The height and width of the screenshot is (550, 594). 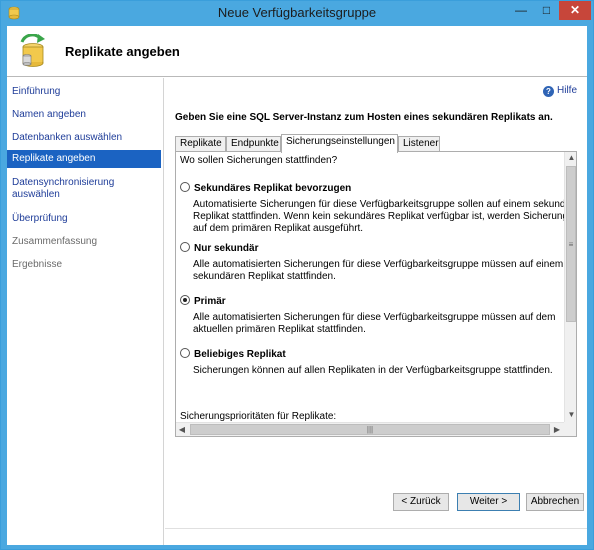 I want to click on sidebar-item-zusammenfassung: Zusammenfassung, so click(x=55, y=241).